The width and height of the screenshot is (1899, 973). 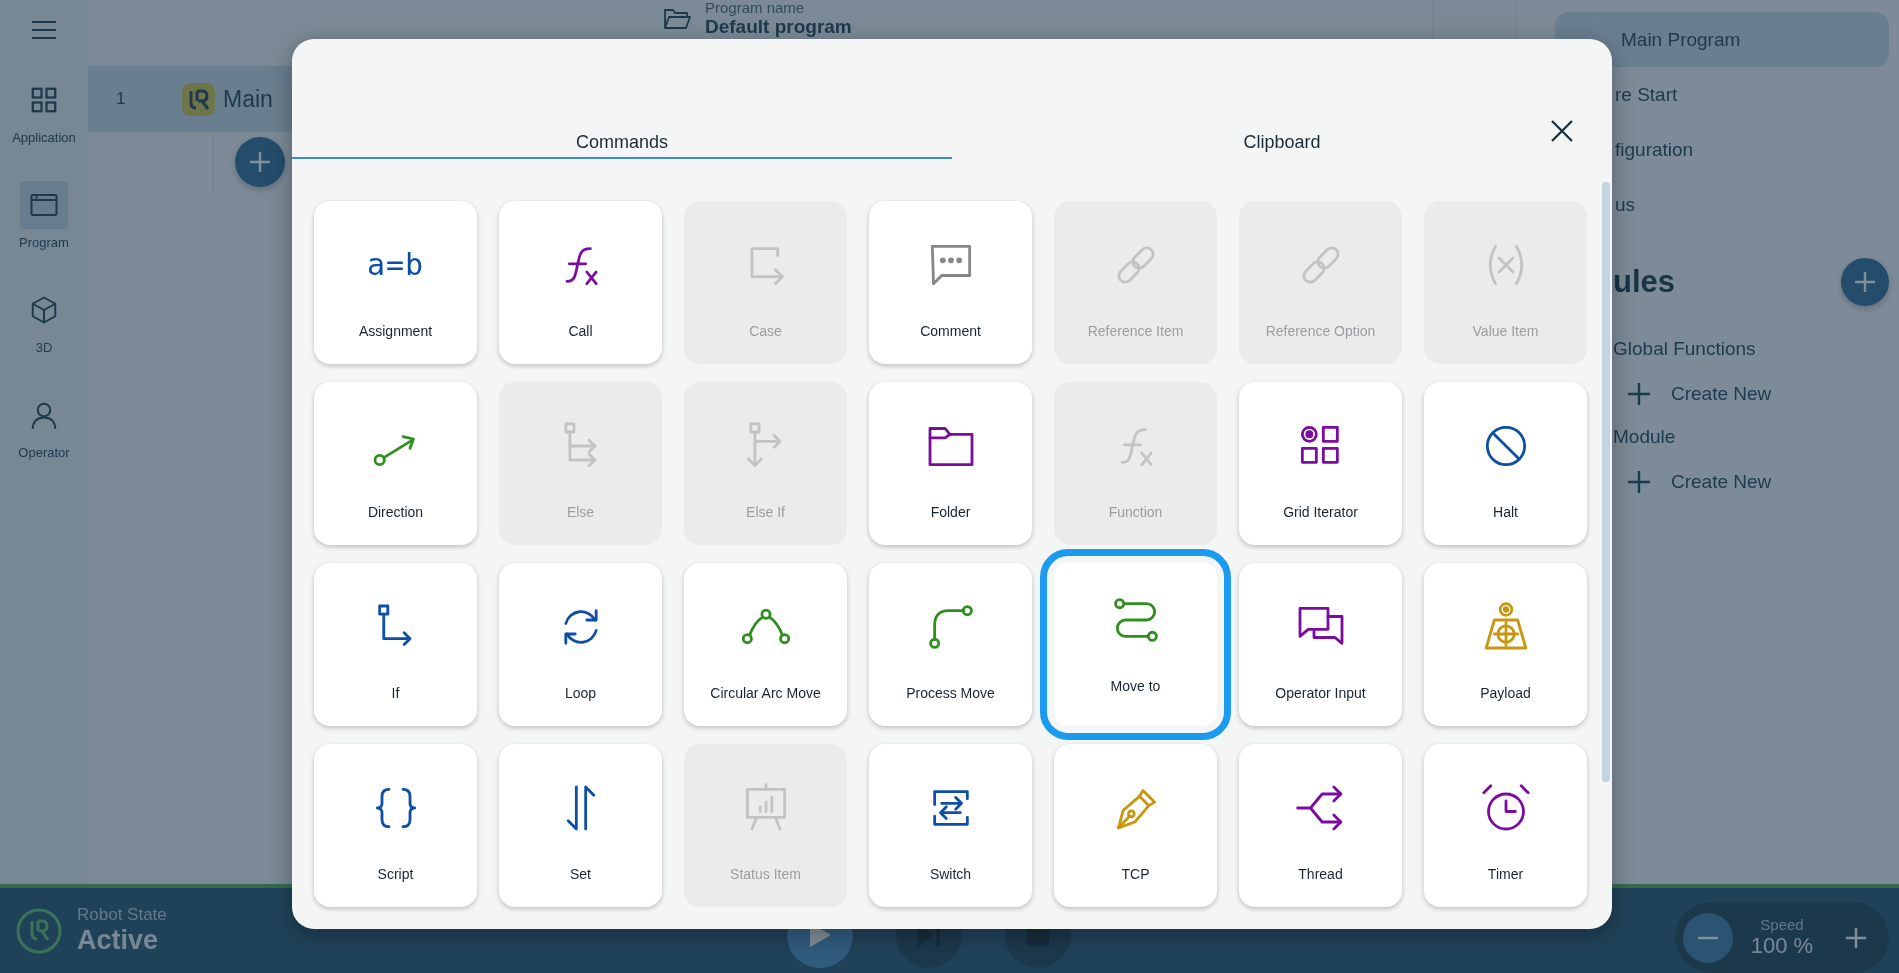 I want to click on command-tile: Switch, so click(x=950, y=825).